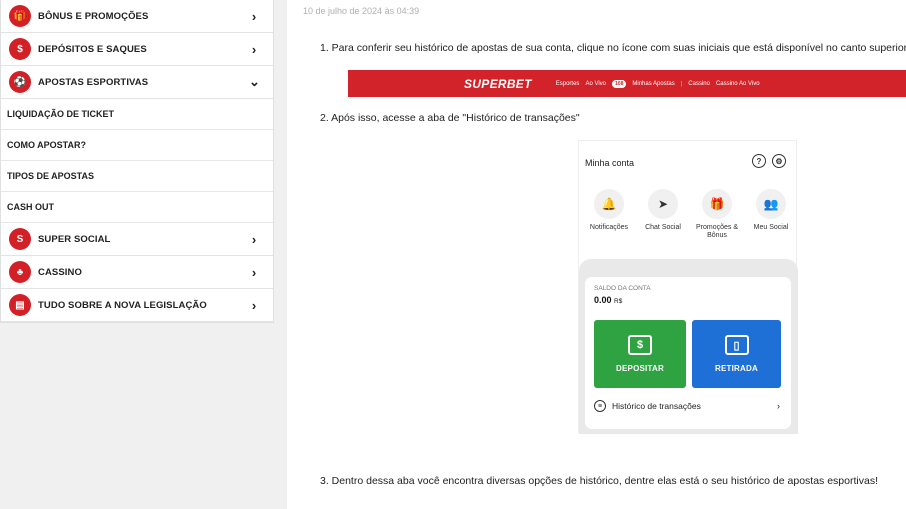 Image resolution: width=906 pixels, height=509 pixels. Describe the element at coordinates (619, 83) in the screenshot. I see `live-count-badge: 108` at that location.